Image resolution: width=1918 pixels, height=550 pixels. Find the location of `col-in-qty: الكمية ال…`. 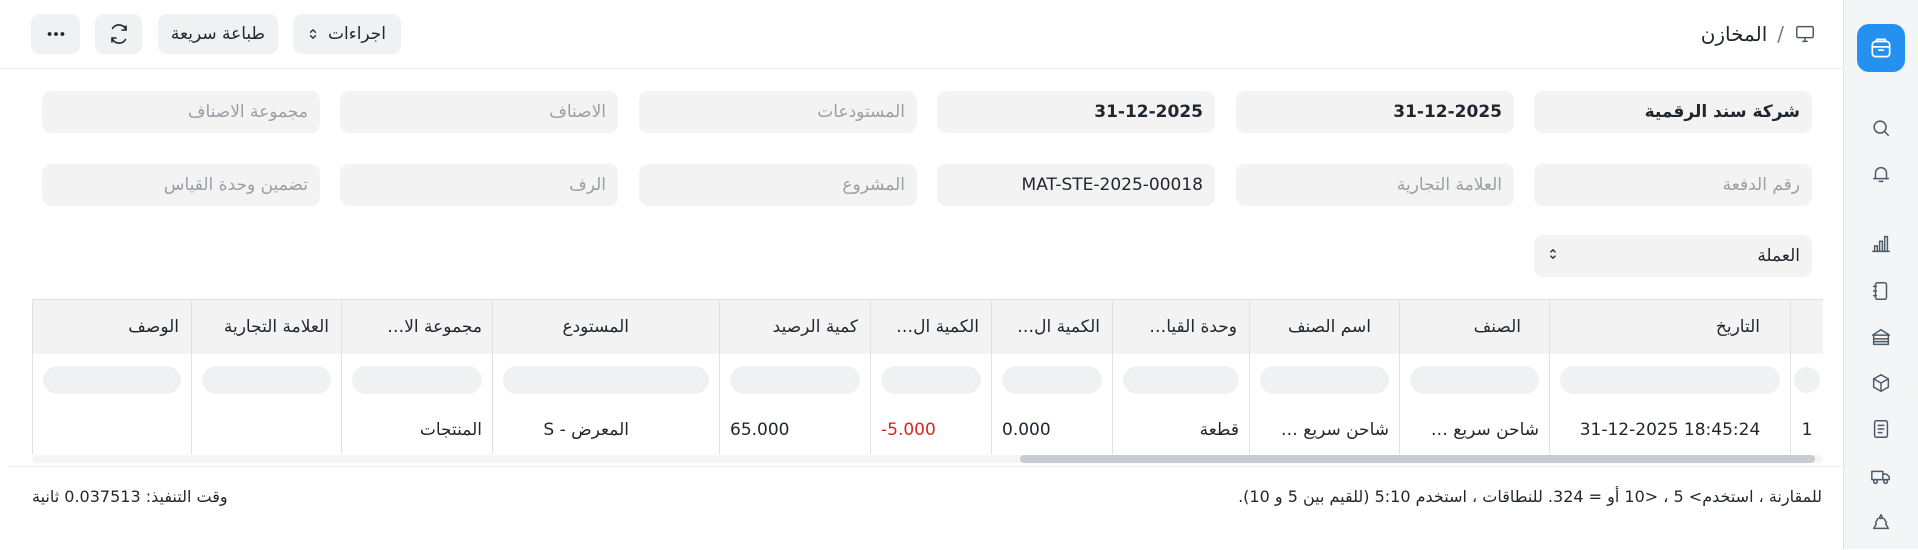

col-in-qty: الكمية ال… is located at coordinates (1051, 327).